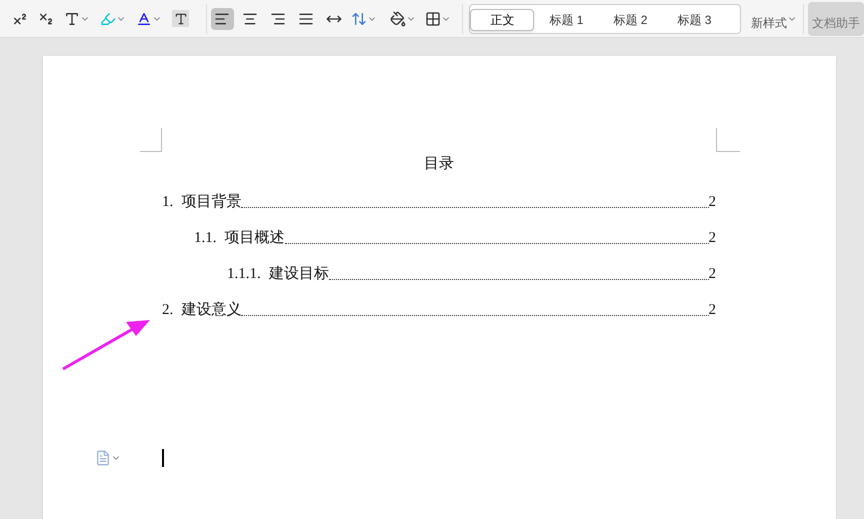  I want to click on toc-entry-title: 项目背景, so click(211, 201).